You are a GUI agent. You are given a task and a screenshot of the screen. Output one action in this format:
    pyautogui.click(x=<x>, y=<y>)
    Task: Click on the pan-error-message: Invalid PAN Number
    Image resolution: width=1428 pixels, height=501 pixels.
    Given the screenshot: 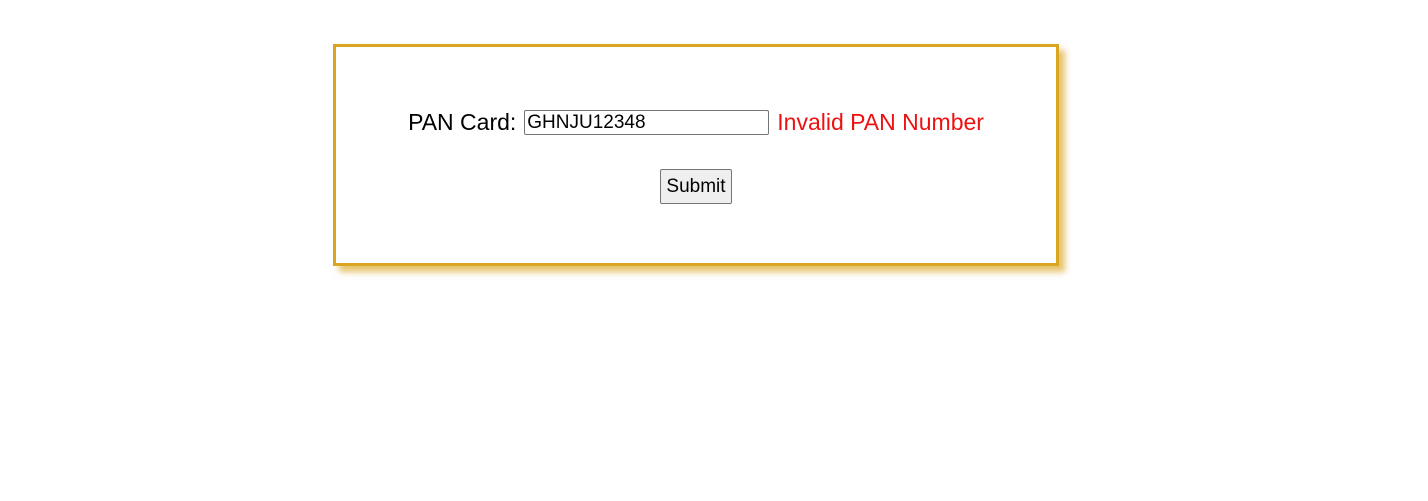 What is the action you would take?
    pyautogui.click(x=880, y=122)
    